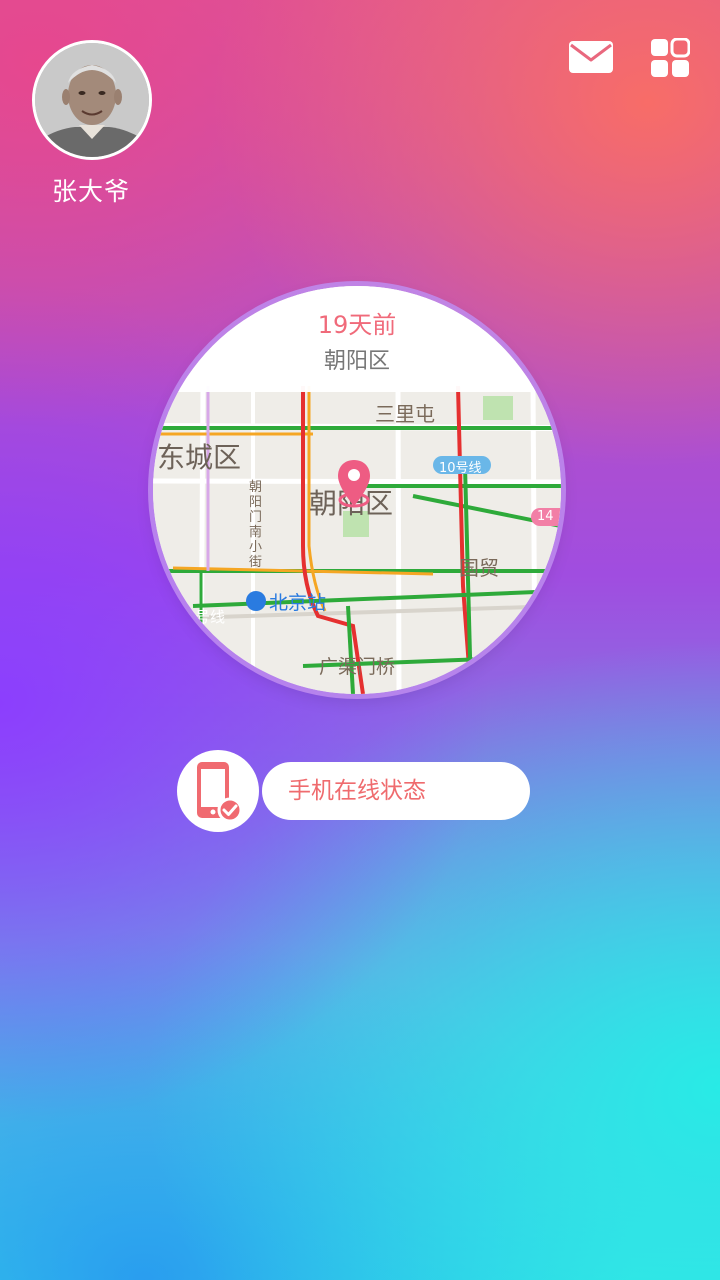 This screenshot has height=1280, width=720. Describe the element at coordinates (210, 617) in the screenshot. I see `map-label-line-fragment: 号线` at that location.